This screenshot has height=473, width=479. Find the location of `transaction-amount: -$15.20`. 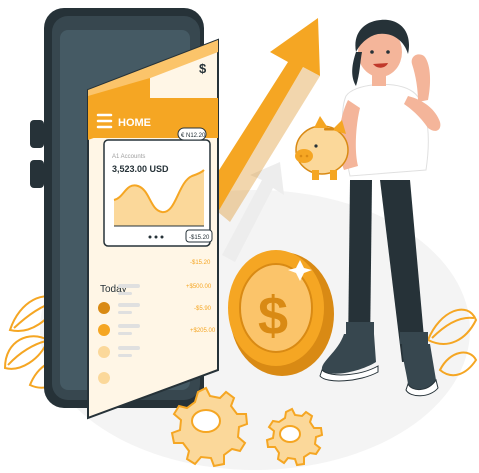

transaction-amount: -$15.20 is located at coordinates (200, 263).